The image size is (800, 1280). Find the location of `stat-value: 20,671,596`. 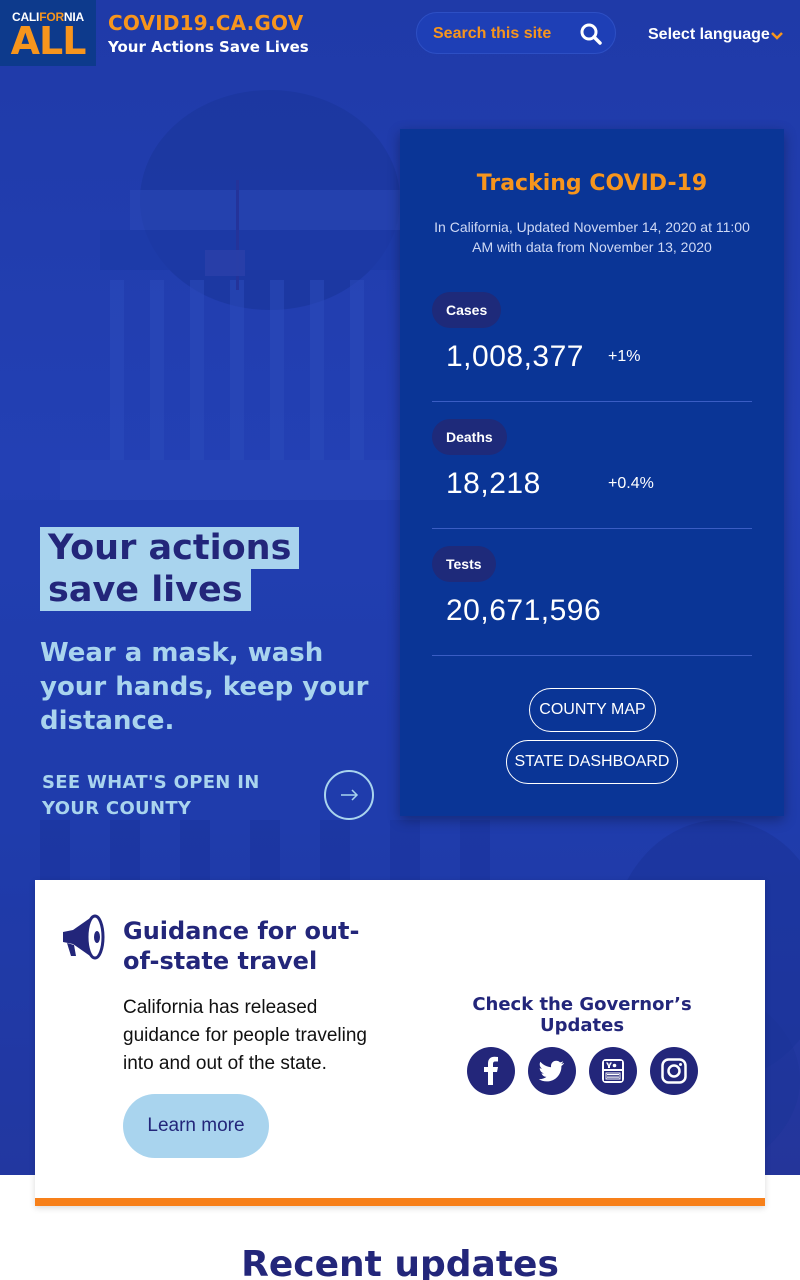

stat-value: 20,671,596 is located at coordinates (524, 610).